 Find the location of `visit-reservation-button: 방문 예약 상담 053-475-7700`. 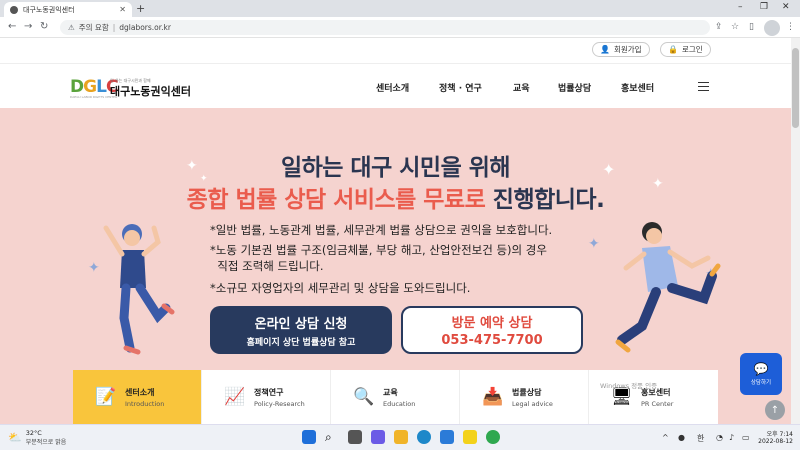

visit-reservation-button: 방문 예약 상담 053-475-7700 is located at coordinates (492, 330).